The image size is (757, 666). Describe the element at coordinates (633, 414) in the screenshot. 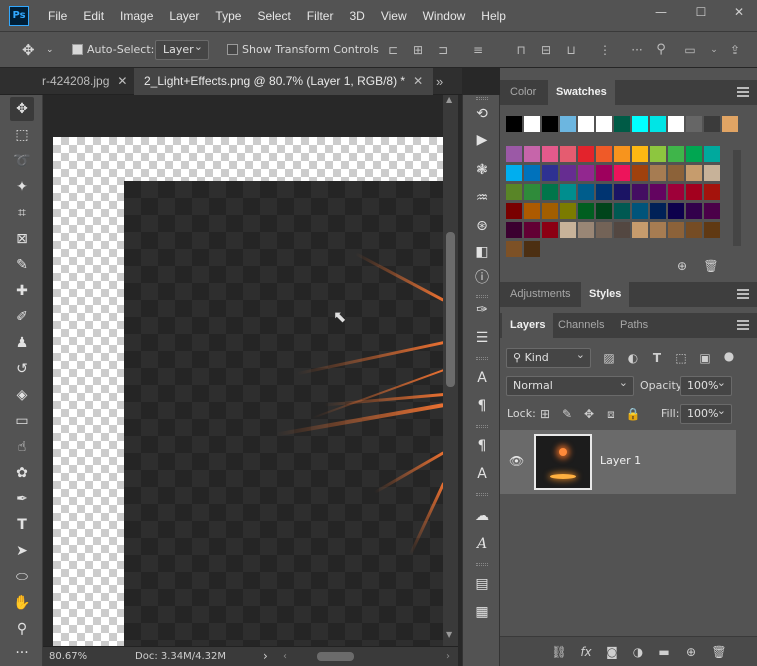

I see `lock-all-icon: 🔒` at that location.